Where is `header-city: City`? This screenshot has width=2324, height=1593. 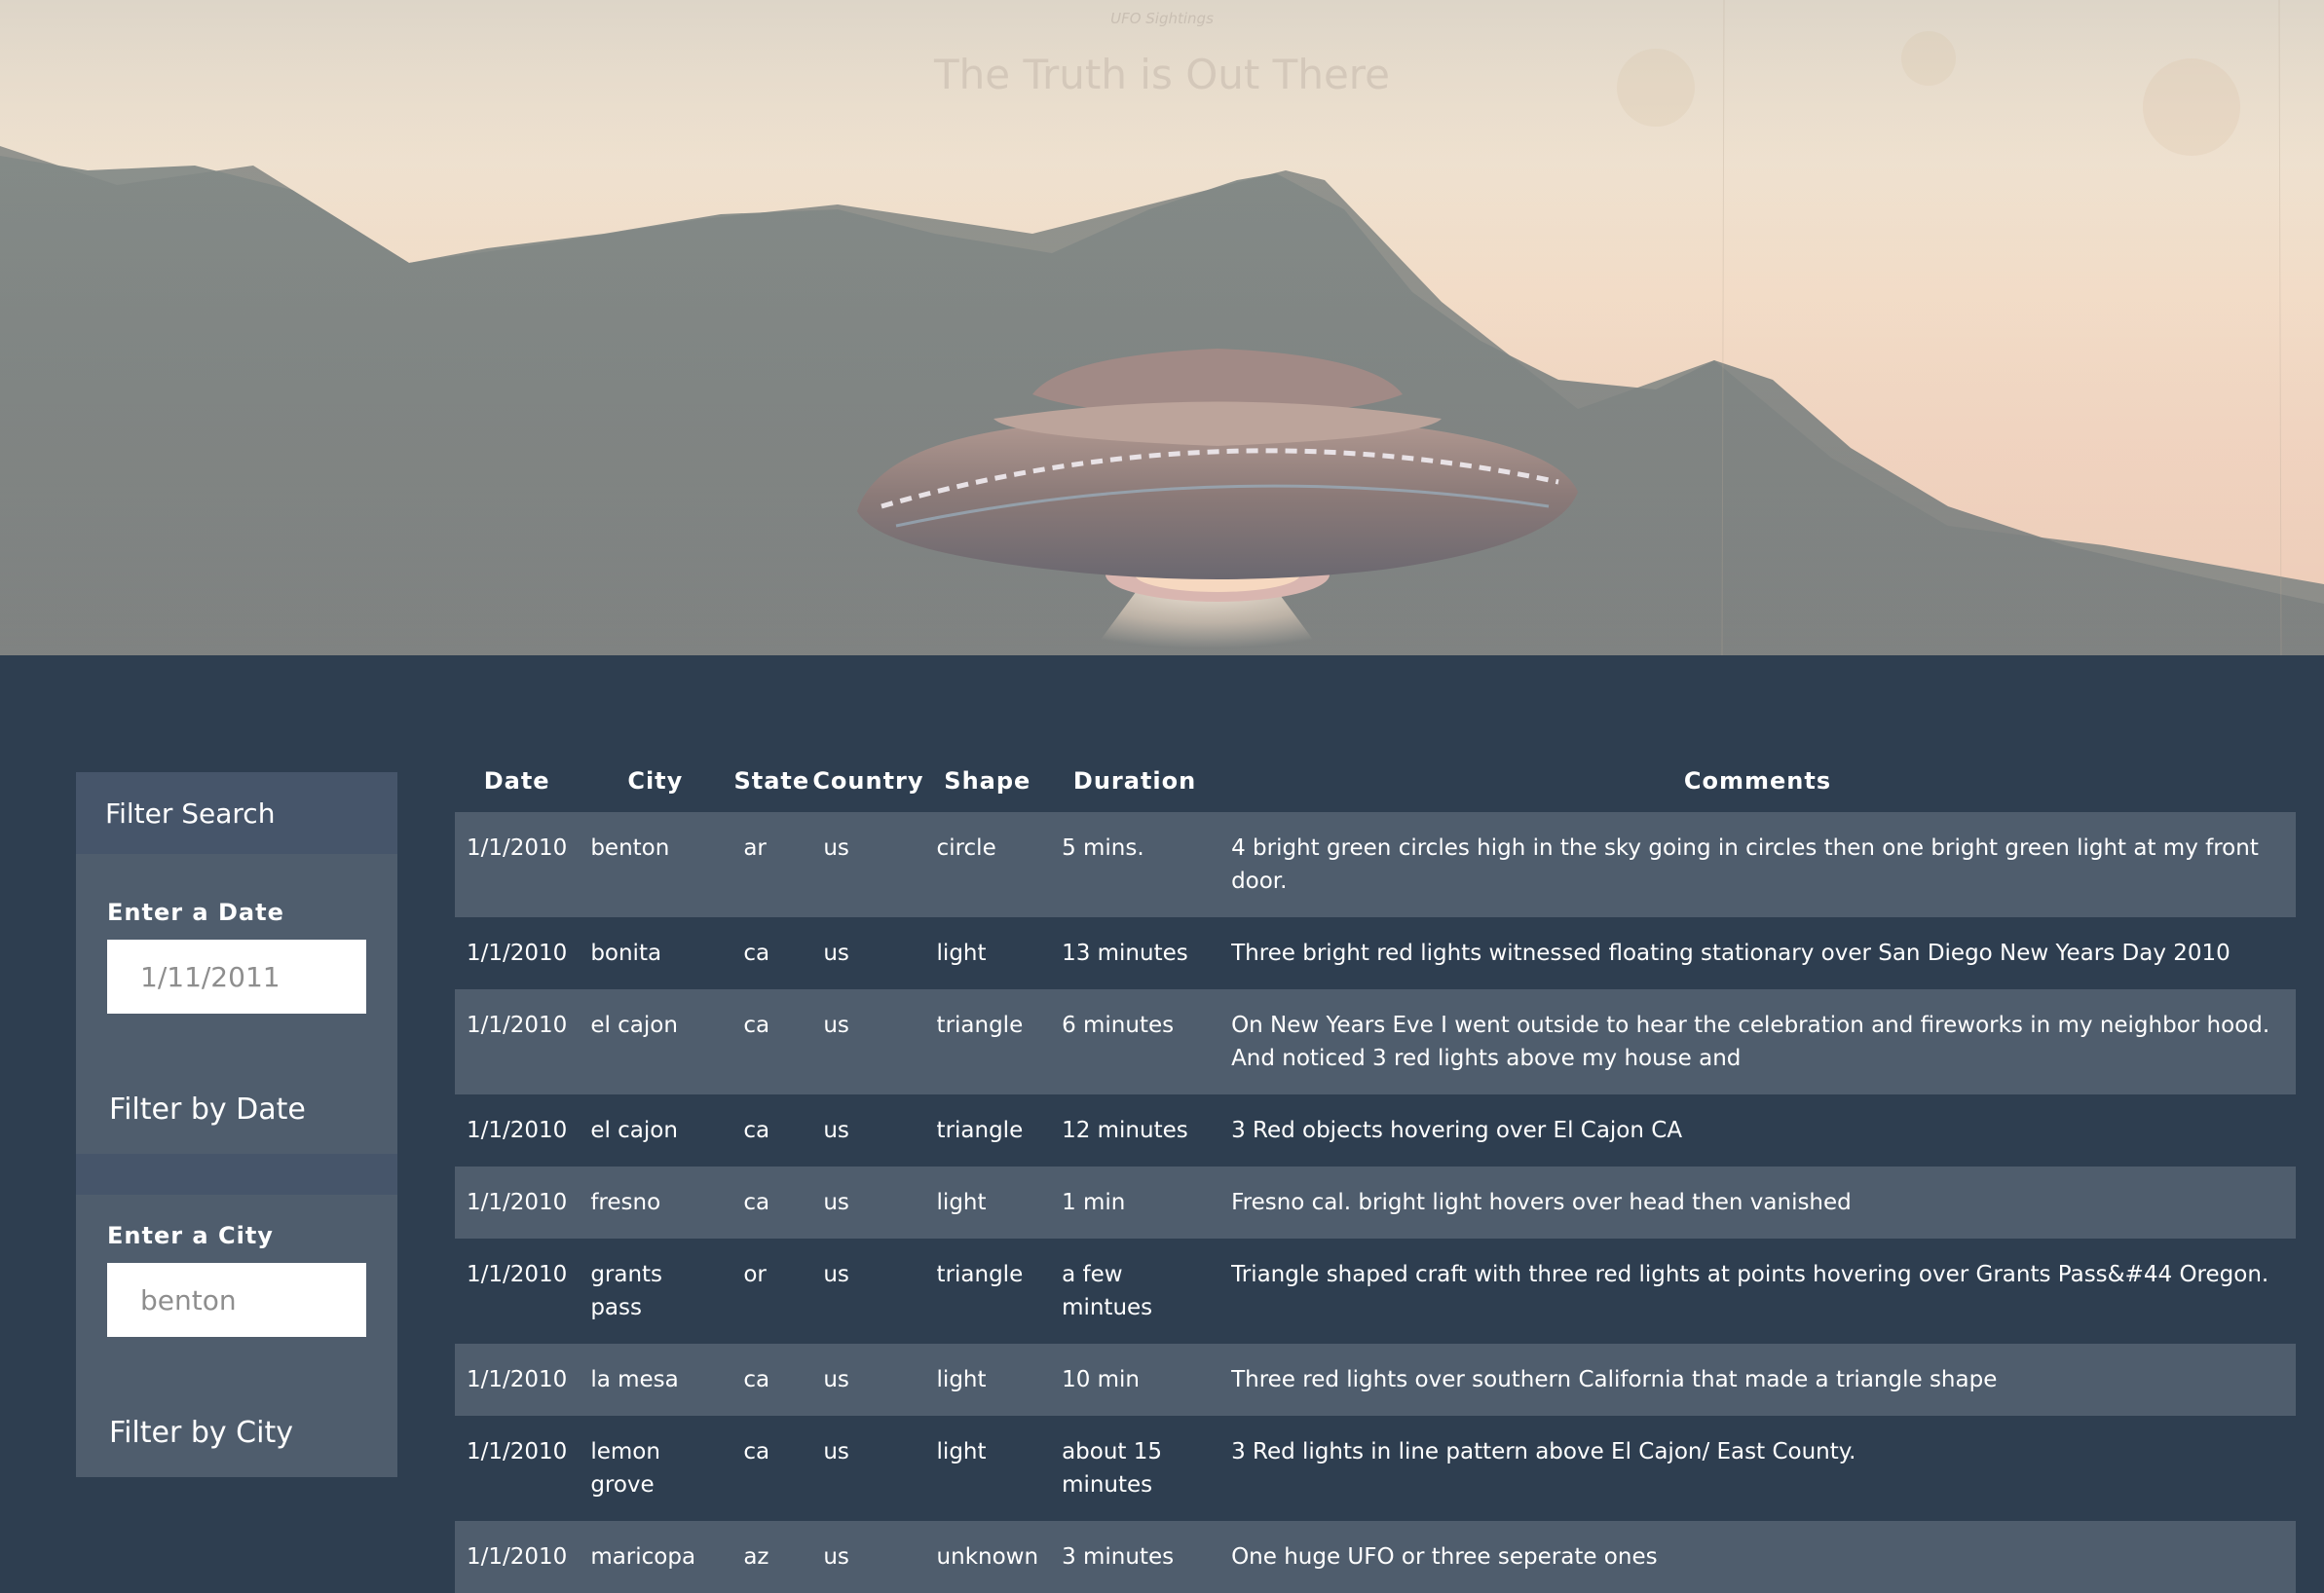 header-city: City is located at coordinates (655, 781).